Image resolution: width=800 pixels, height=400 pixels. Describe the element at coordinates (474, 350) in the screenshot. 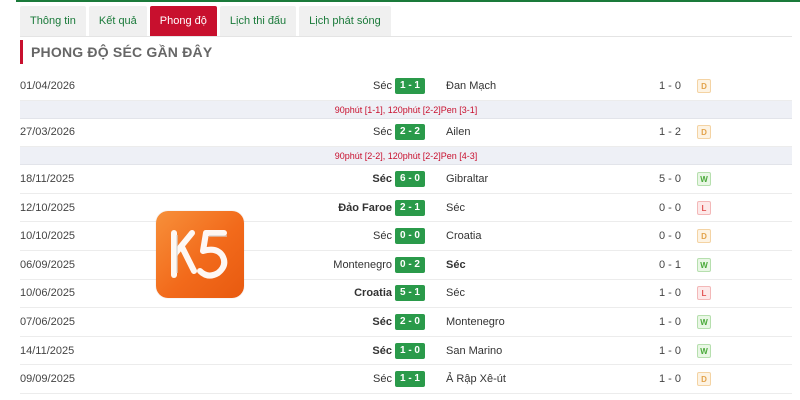

I see `away-team: San Marino` at that location.